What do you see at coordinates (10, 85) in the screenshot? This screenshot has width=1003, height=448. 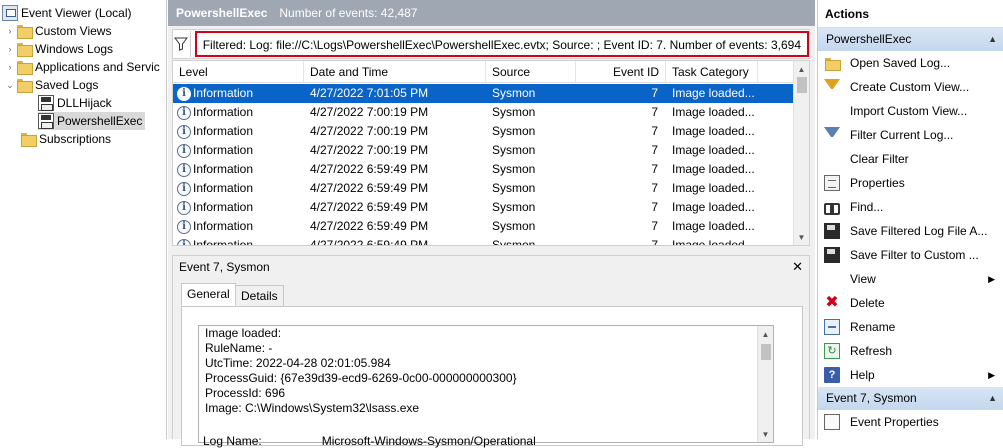 I see `collapse-arrow-icon: ⌄` at bounding box center [10, 85].